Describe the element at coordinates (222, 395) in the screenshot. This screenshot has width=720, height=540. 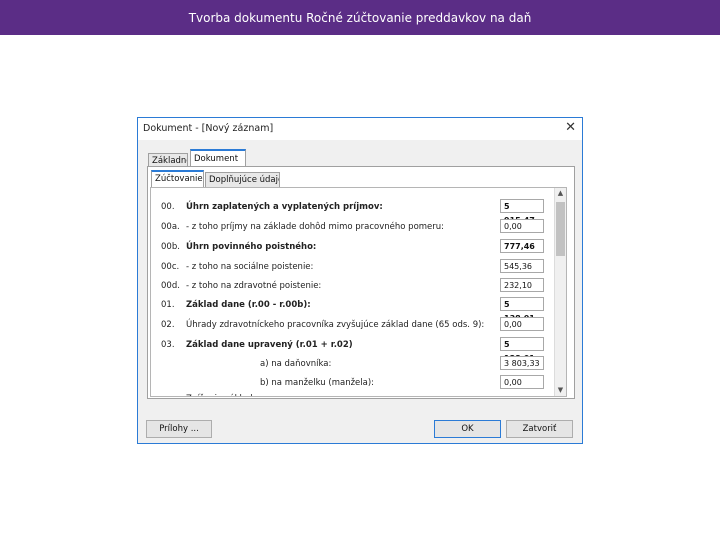
I see `row-label: Zníženie základu` at that location.